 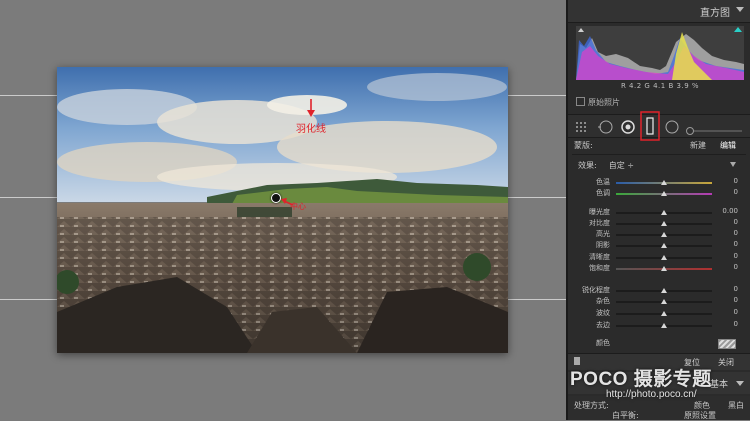 I want to click on slider-row: 锐化程度 0, so click(x=659, y=290).